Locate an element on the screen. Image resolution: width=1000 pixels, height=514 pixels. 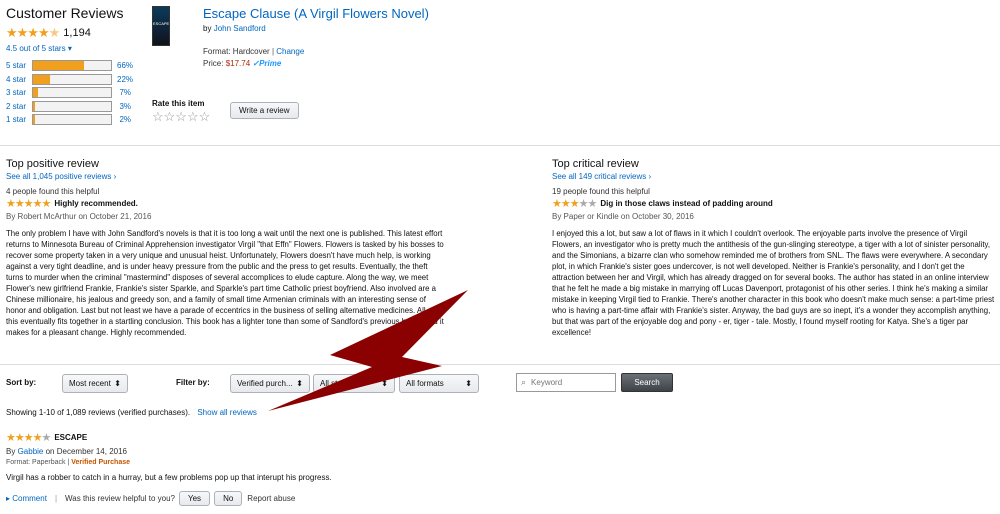
arrow-shape is located at coordinates (368, 350).